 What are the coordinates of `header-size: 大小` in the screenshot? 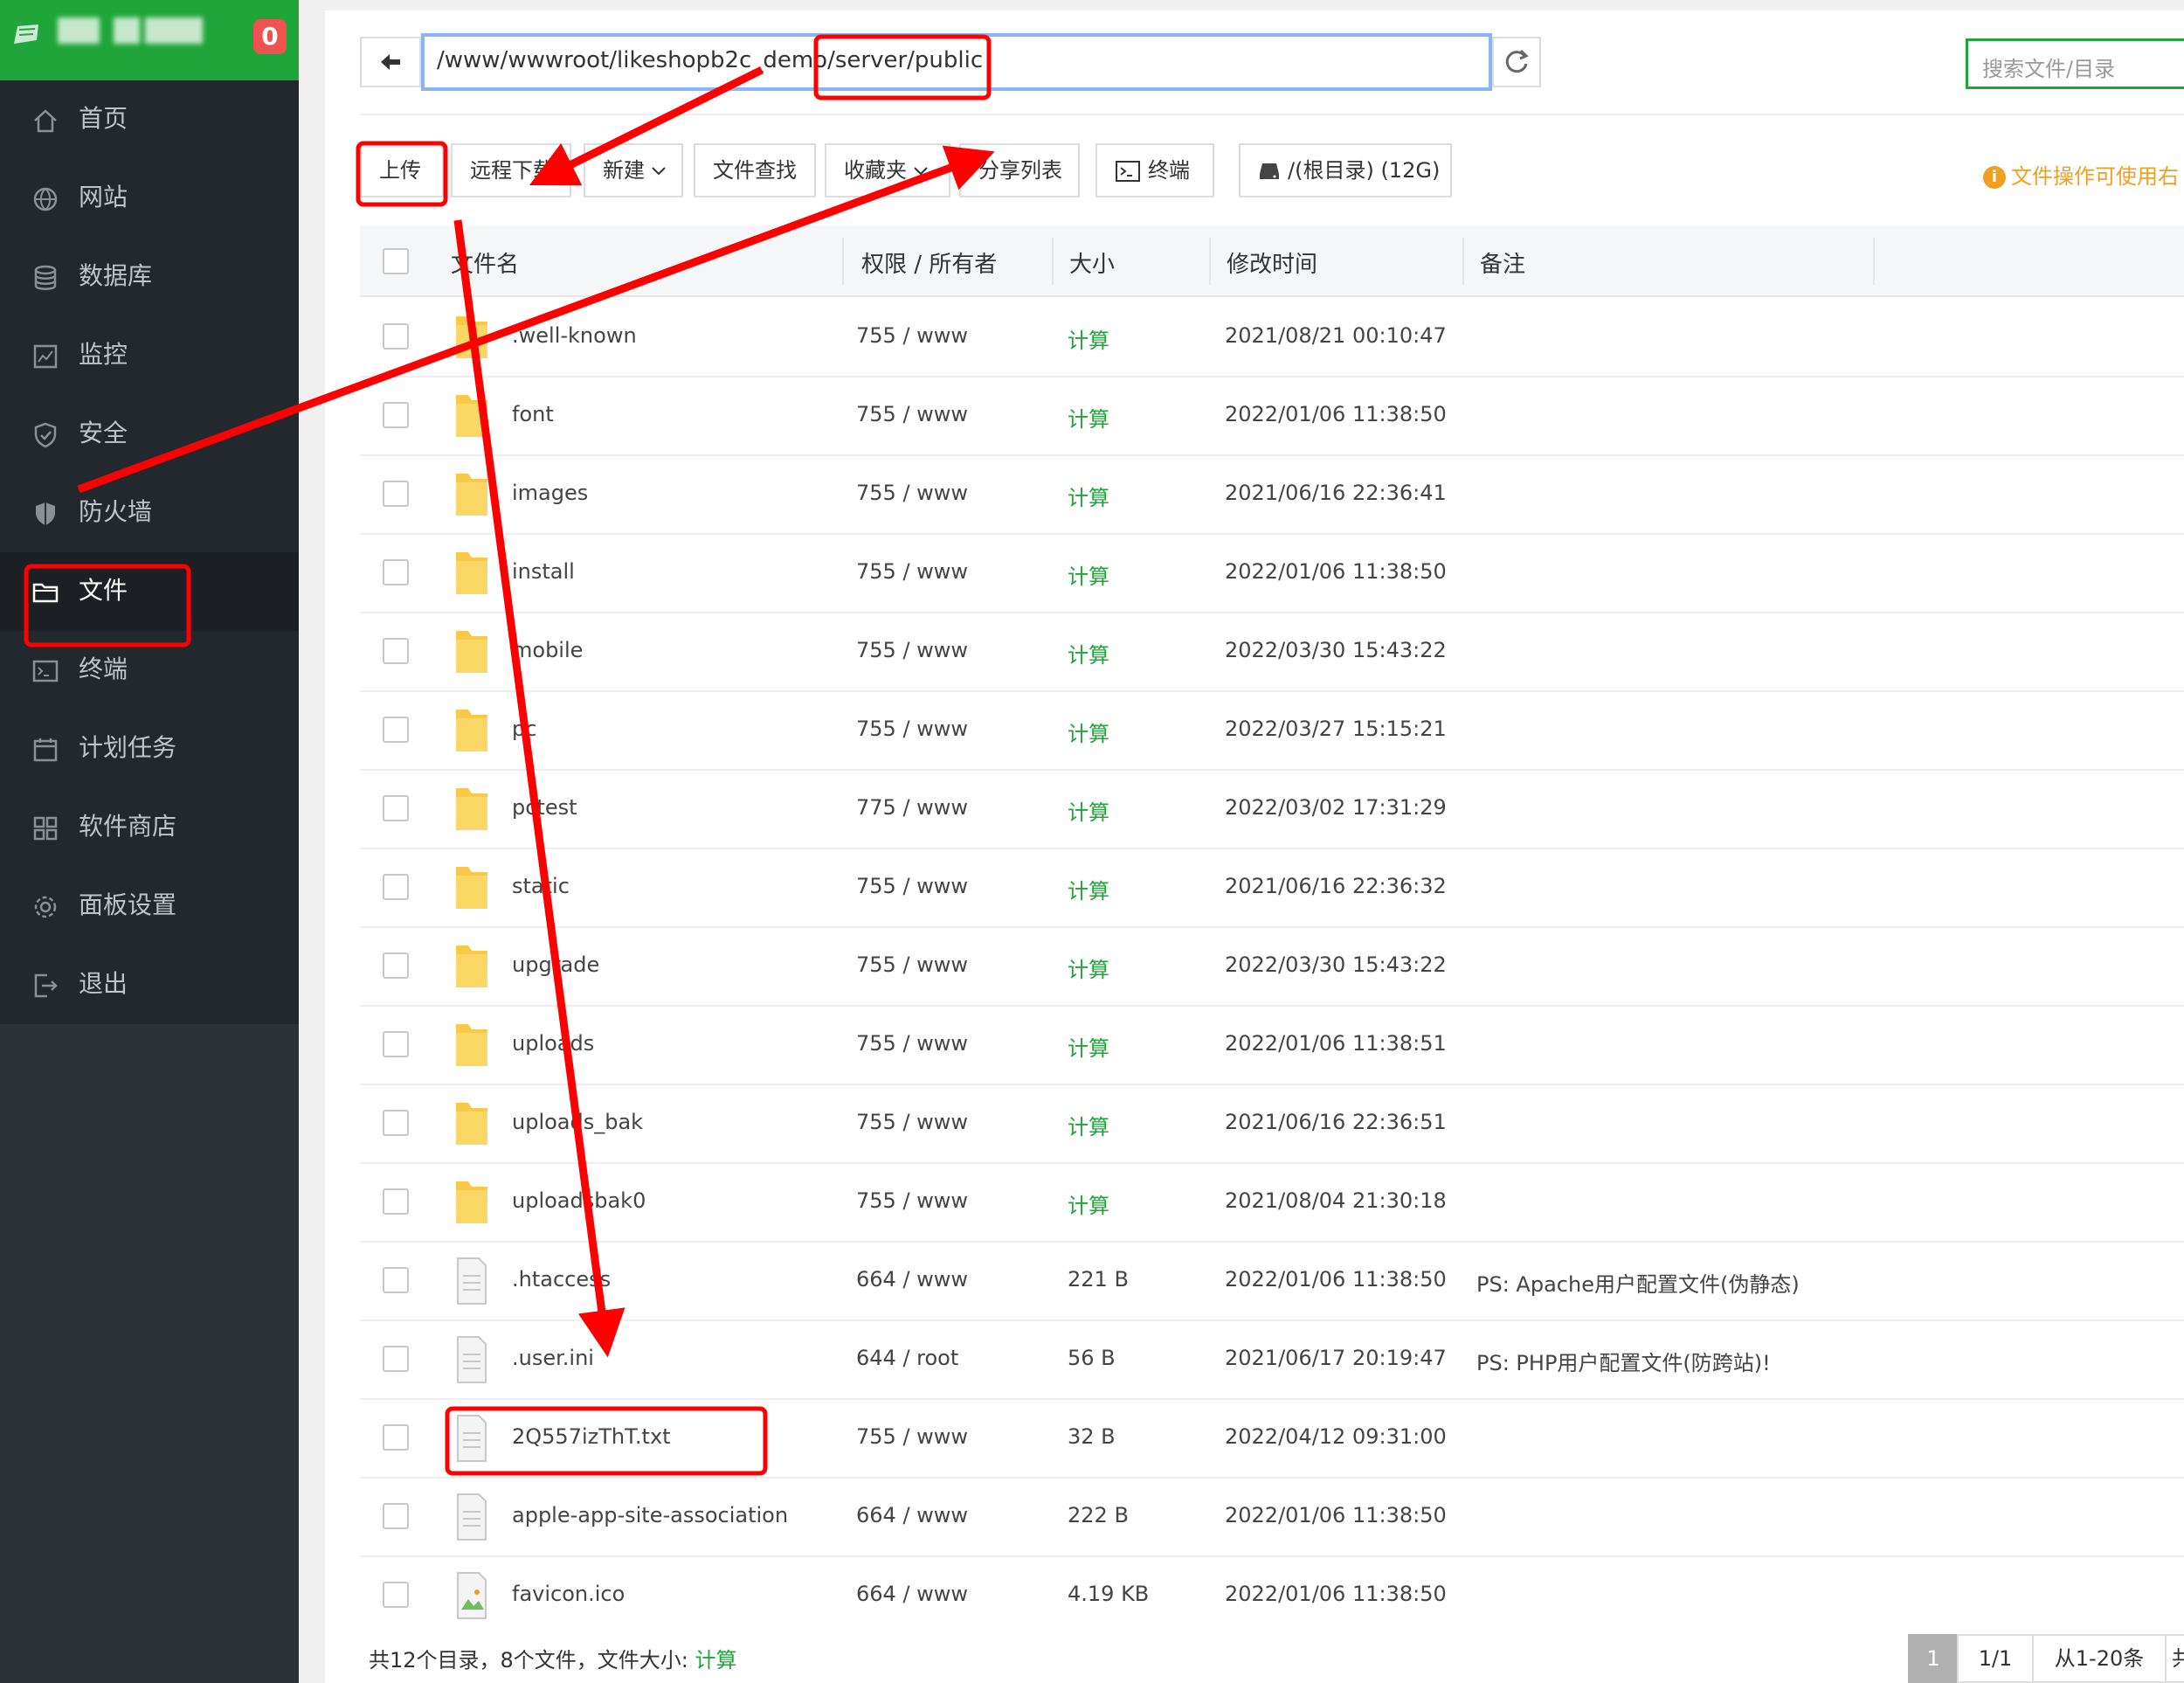 It's located at (1092, 262).